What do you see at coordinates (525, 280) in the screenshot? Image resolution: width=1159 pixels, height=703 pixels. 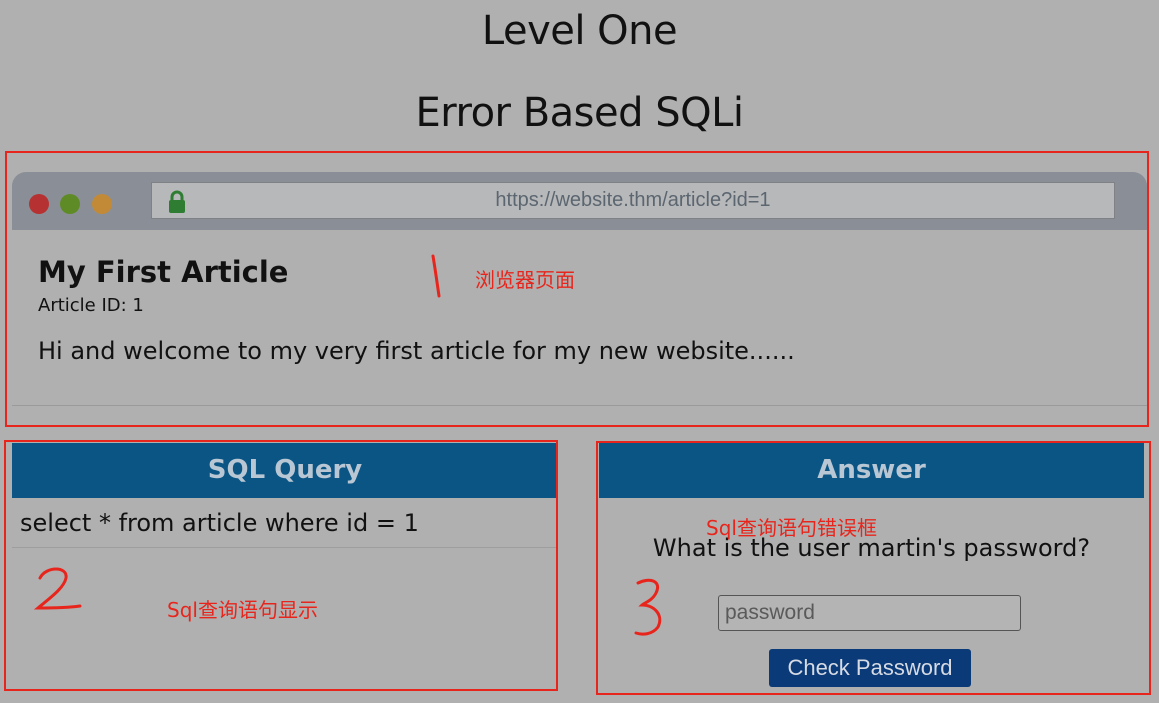 I see `annotation-label-browser: 浏览器页面` at bounding box center [525, 280].